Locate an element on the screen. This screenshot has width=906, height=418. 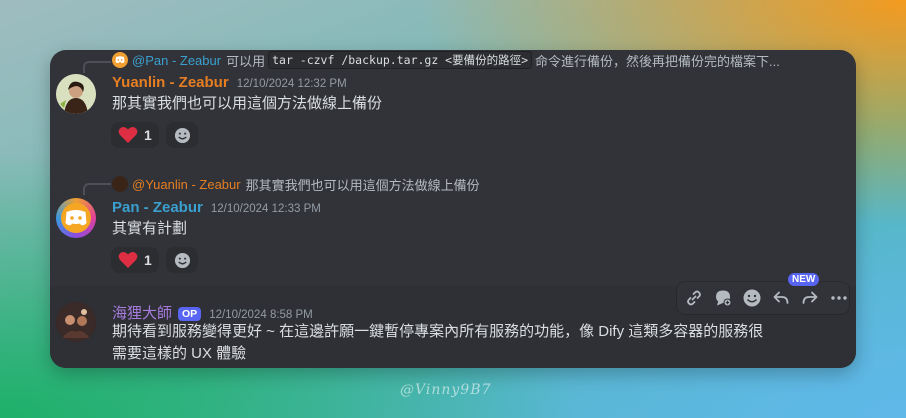
reply-preview: @Yuanlin - Zeabur 那其實我們也可以用這個方法做線上備份 is located at coordinates (296, 184).